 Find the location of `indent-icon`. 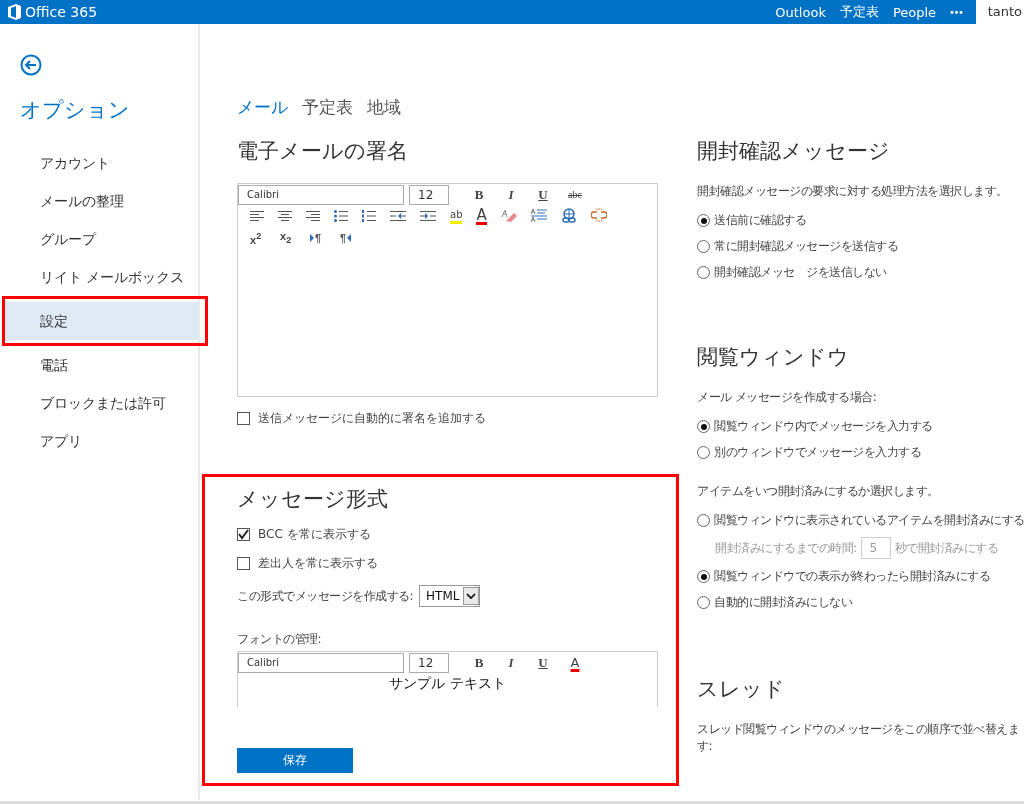

indent-icon is located at coordinates (428, 216).